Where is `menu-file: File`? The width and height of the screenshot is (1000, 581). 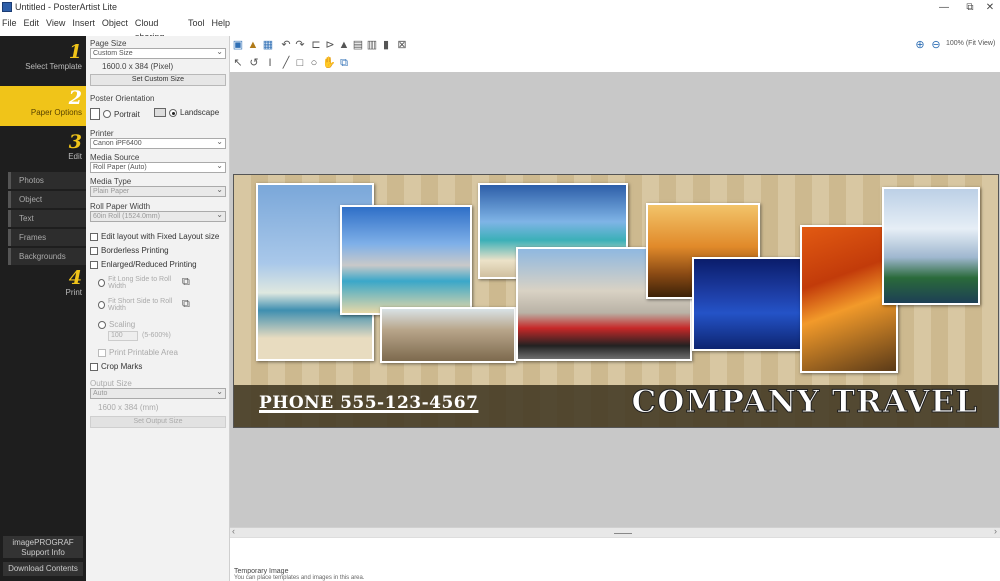
menu-file: File is located at coordinates (9, 23).